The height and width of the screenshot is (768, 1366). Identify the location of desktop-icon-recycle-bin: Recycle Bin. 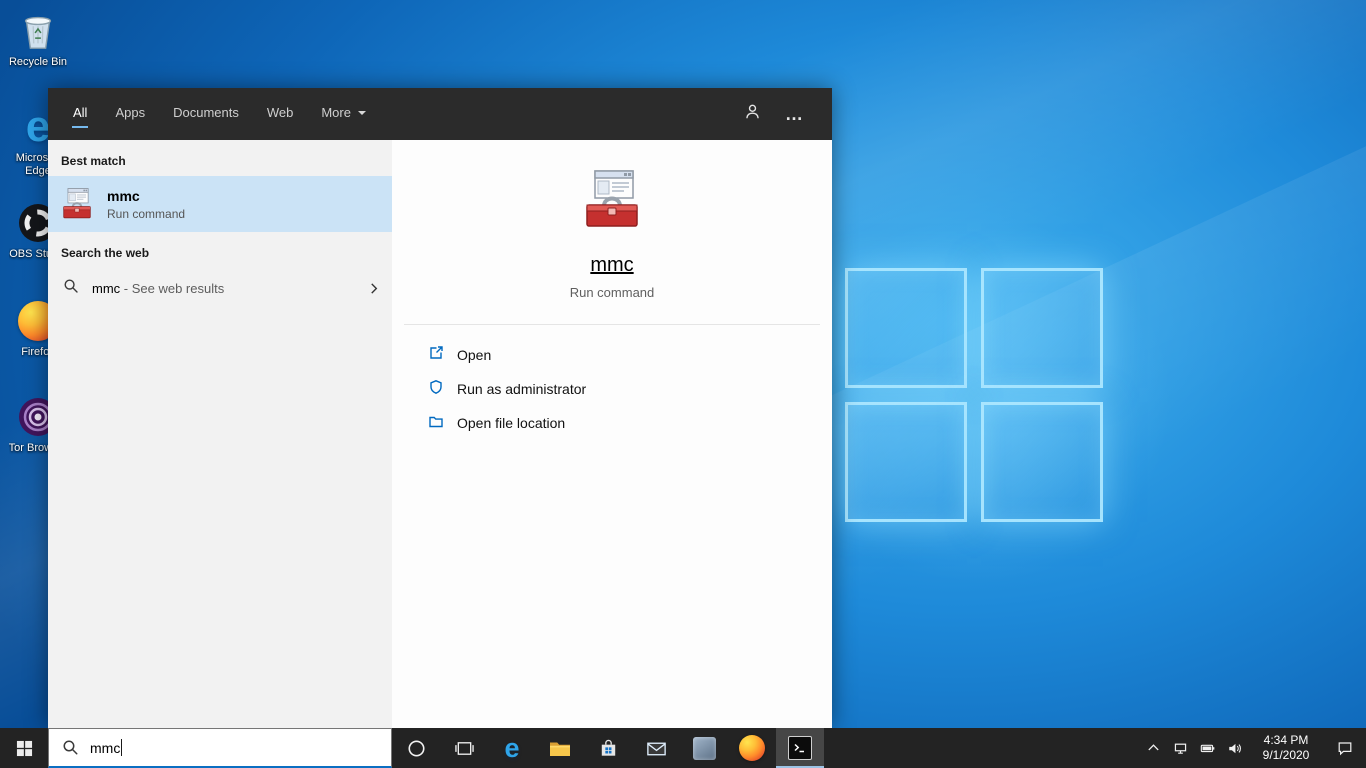
(38, 39).